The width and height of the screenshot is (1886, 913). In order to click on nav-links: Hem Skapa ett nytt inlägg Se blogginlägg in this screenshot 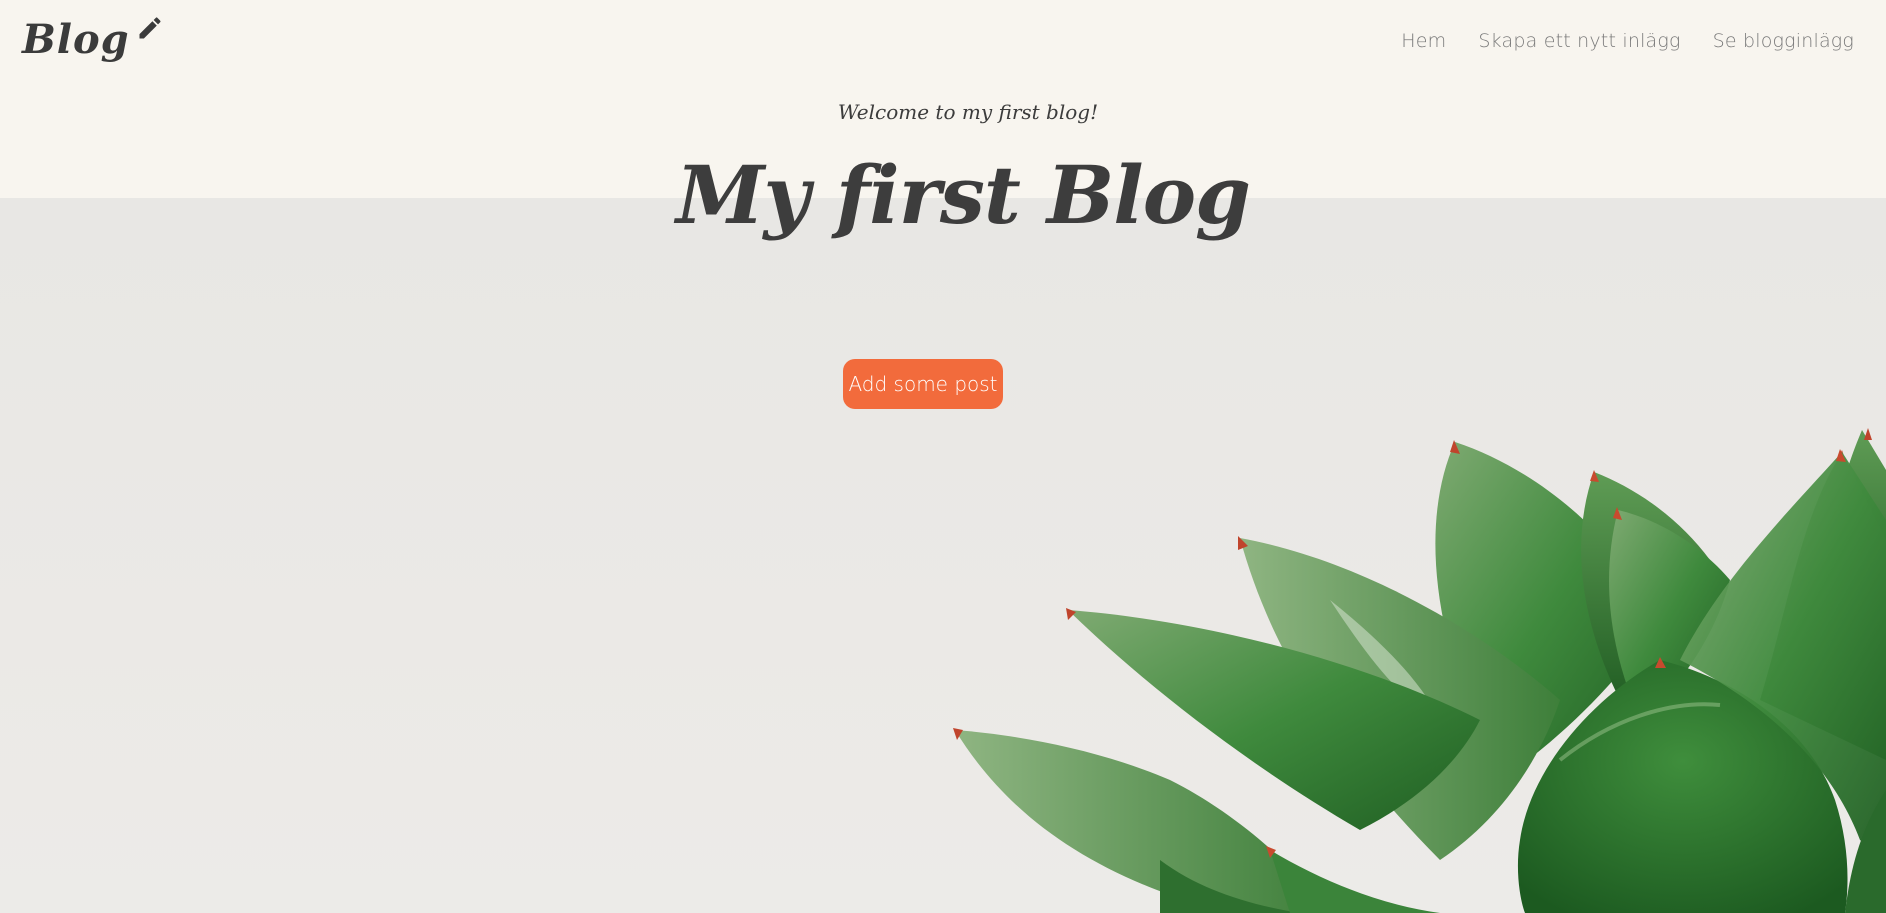, I will do `click(1627, 41)`.